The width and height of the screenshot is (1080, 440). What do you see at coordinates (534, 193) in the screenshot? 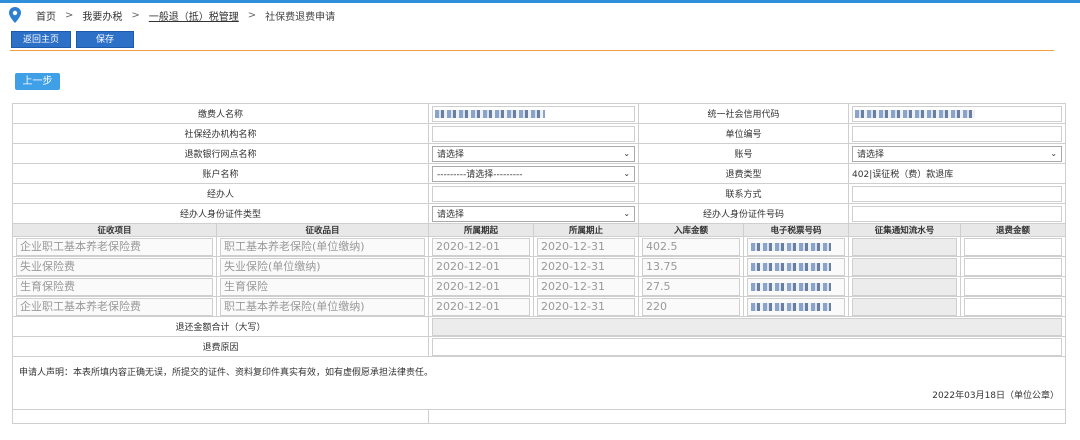
I see `agent-field` at bounding box center [534, 193].